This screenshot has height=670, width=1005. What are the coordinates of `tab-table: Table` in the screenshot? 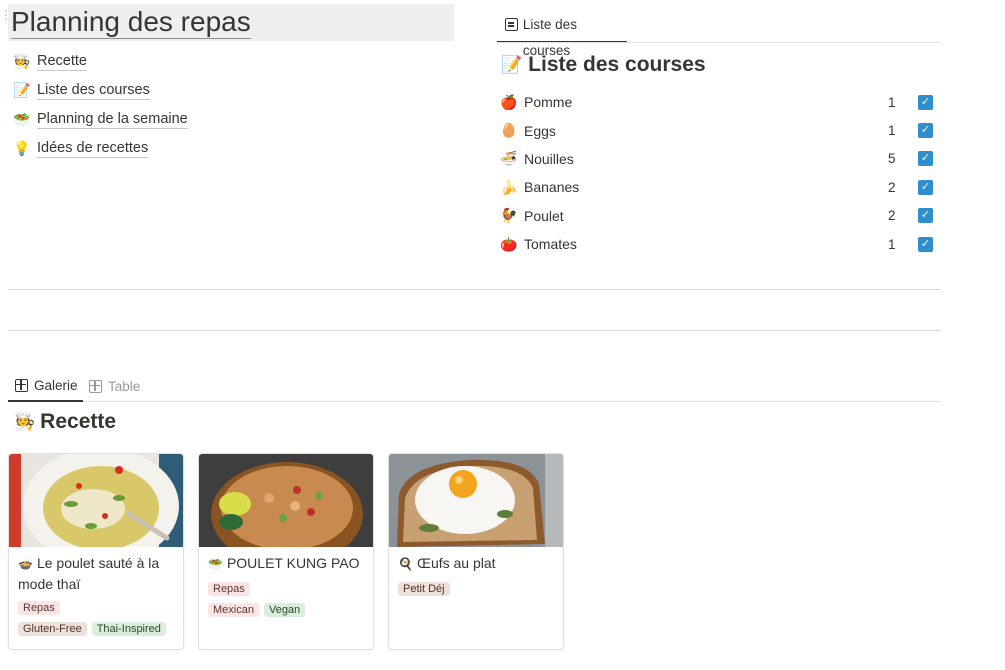 It's located at (114, 386).